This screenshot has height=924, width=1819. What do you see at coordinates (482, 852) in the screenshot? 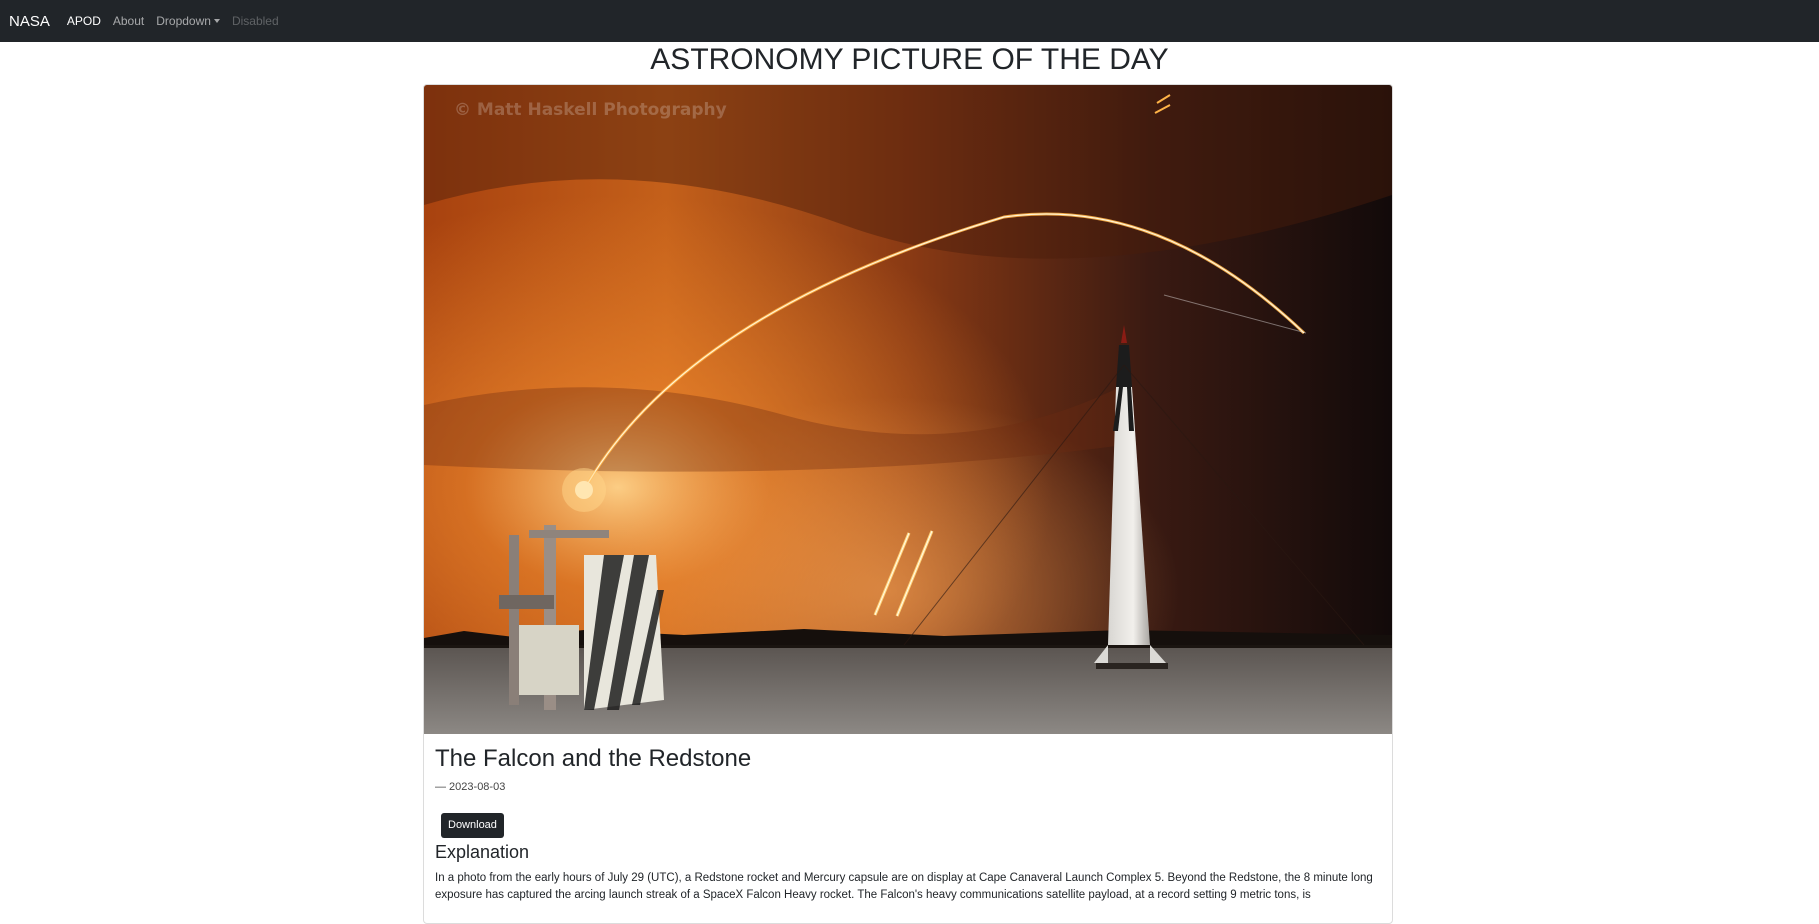
I see `explanation-heading: Explanation` at bounding box center [482, 852].